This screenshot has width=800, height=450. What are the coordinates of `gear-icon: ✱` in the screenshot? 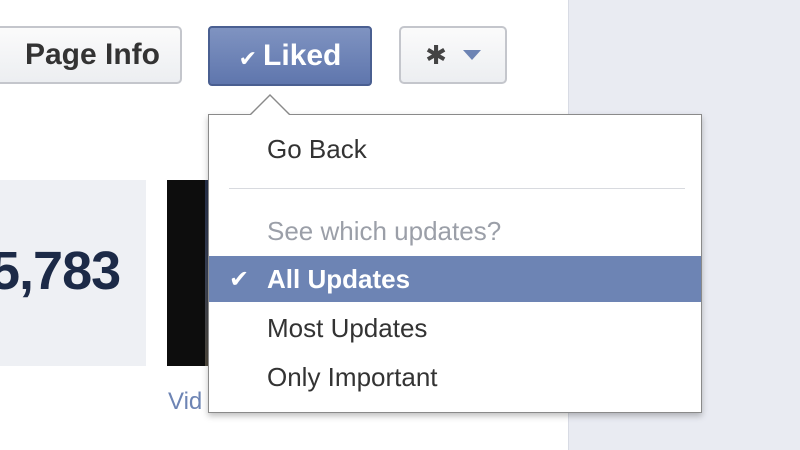 It's located at (436, 55).